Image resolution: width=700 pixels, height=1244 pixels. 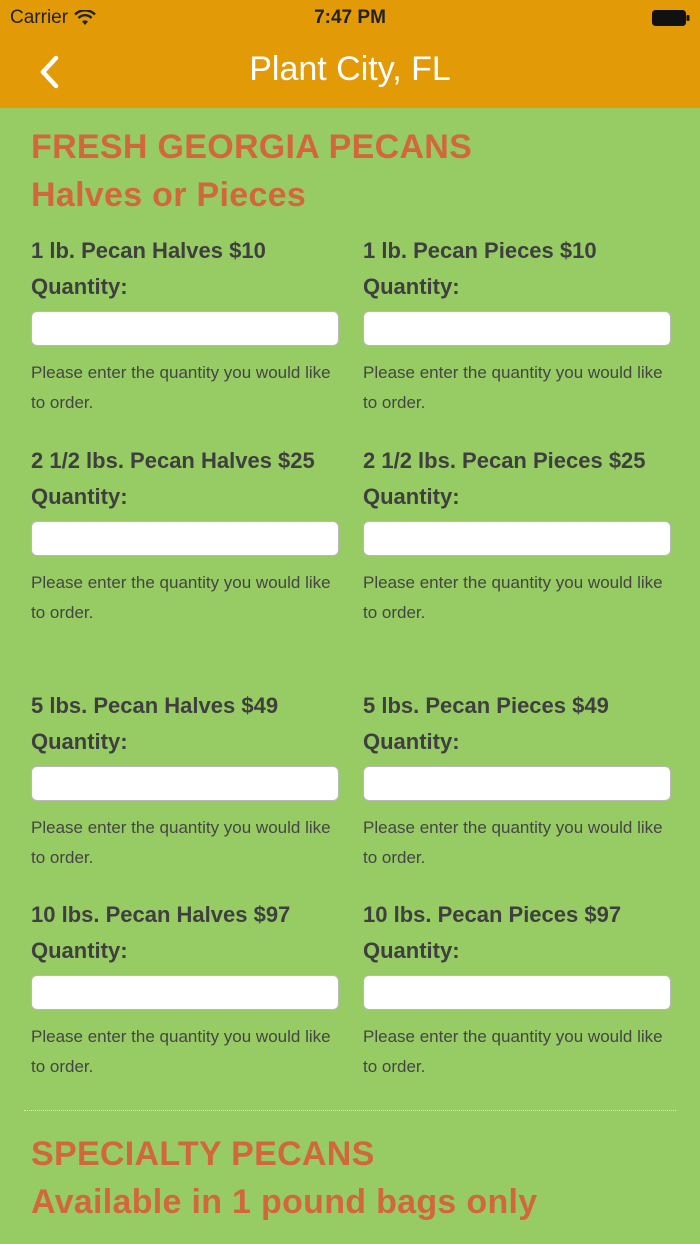 What do you see at coordinates (203, 1154) in the screenshot?
I see `section-title-specialty-pecans: SPECIALTY PECANS` at bounding box center [203, 1154].